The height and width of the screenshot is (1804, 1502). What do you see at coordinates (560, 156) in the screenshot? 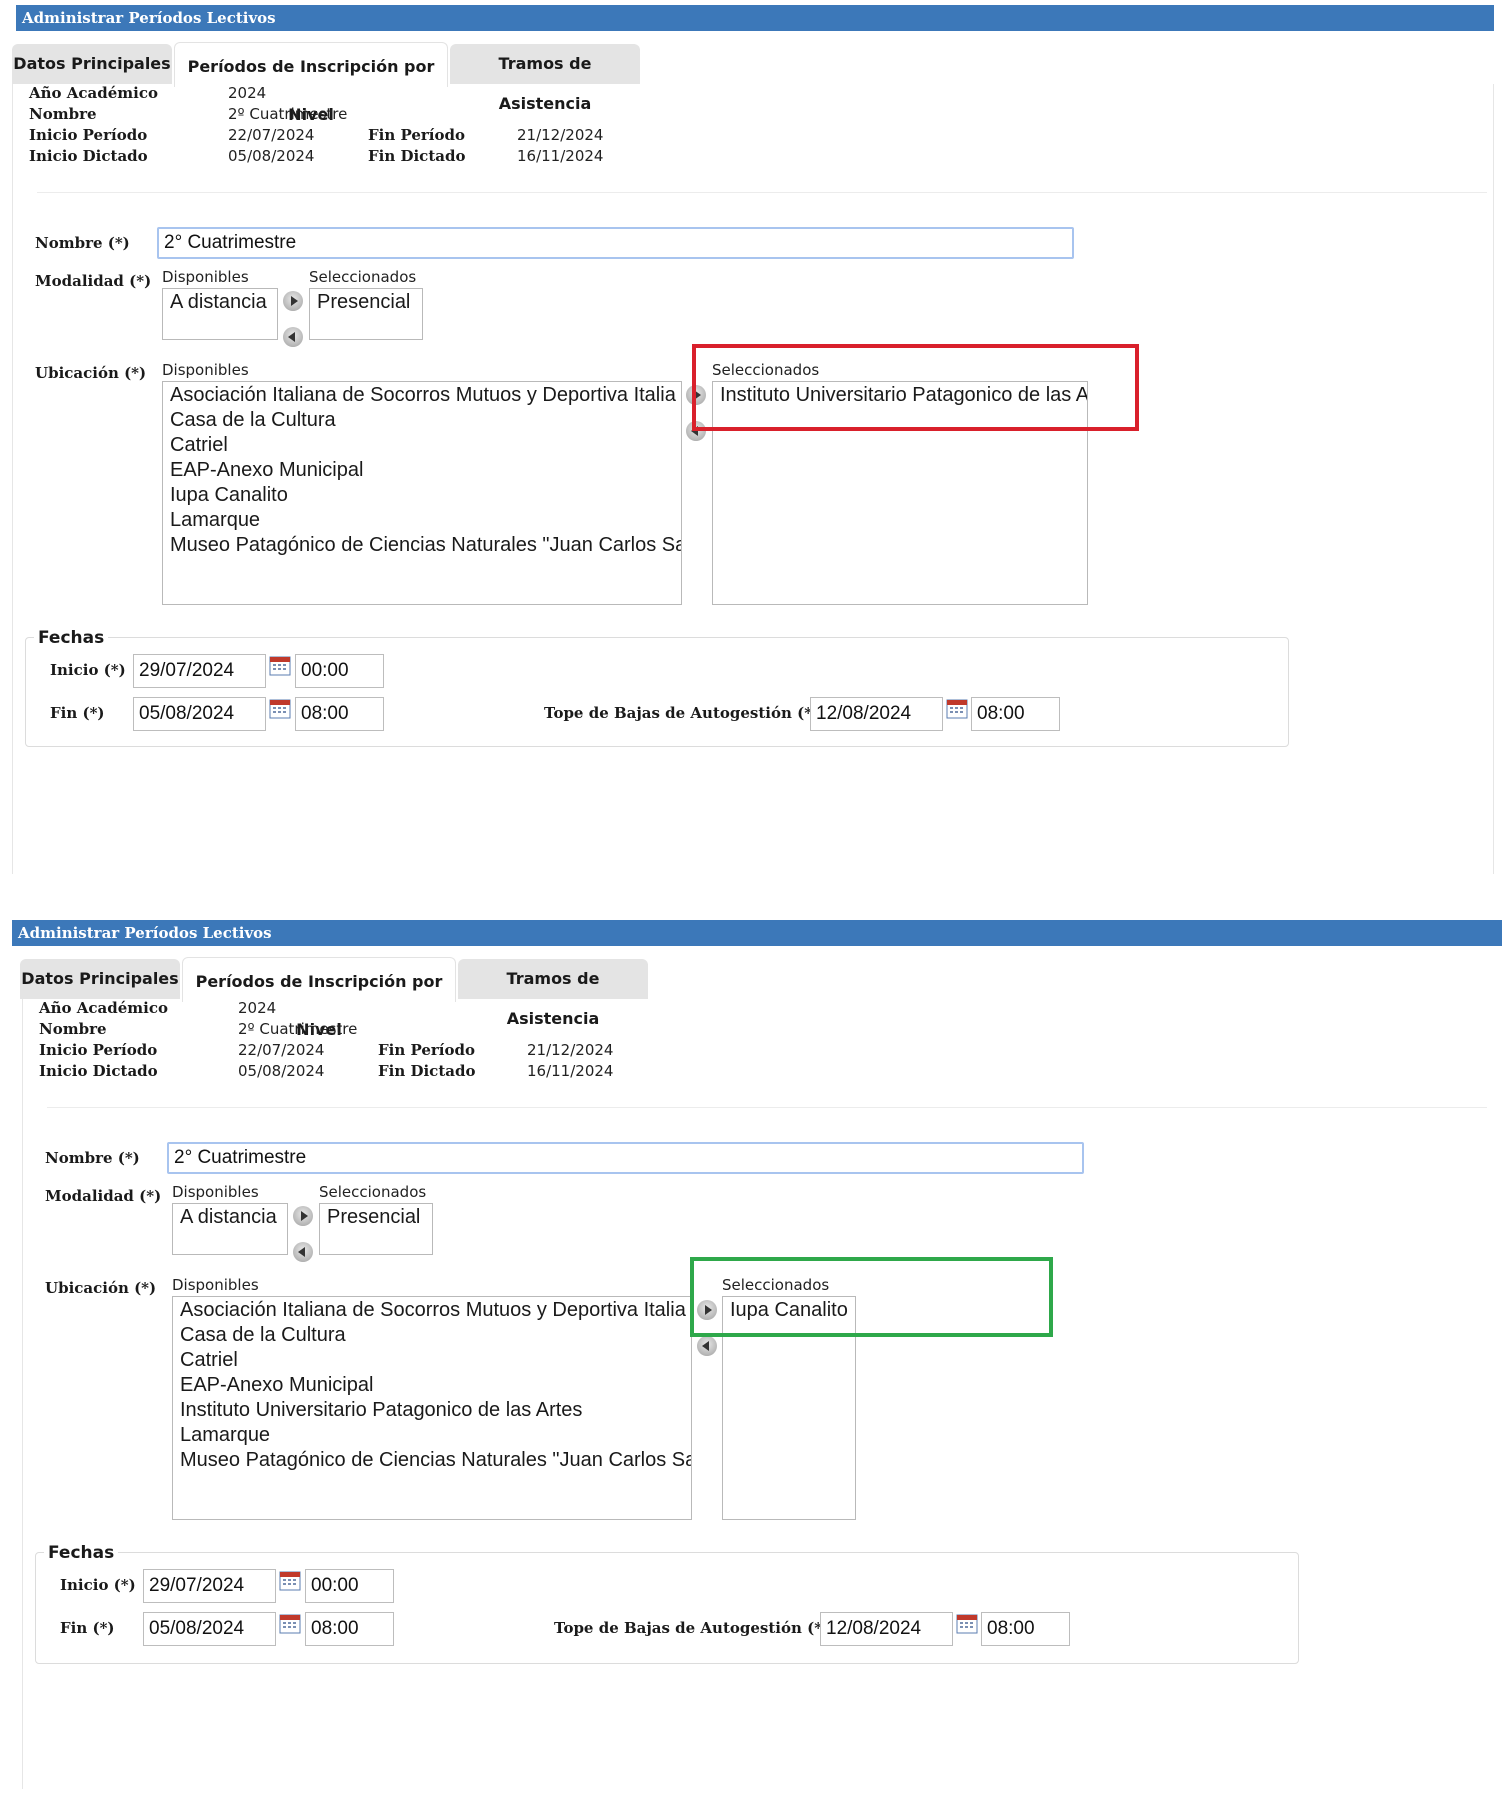
I see `fin-dictado-value: 16/11/2024` at bounding box center [560, 156].